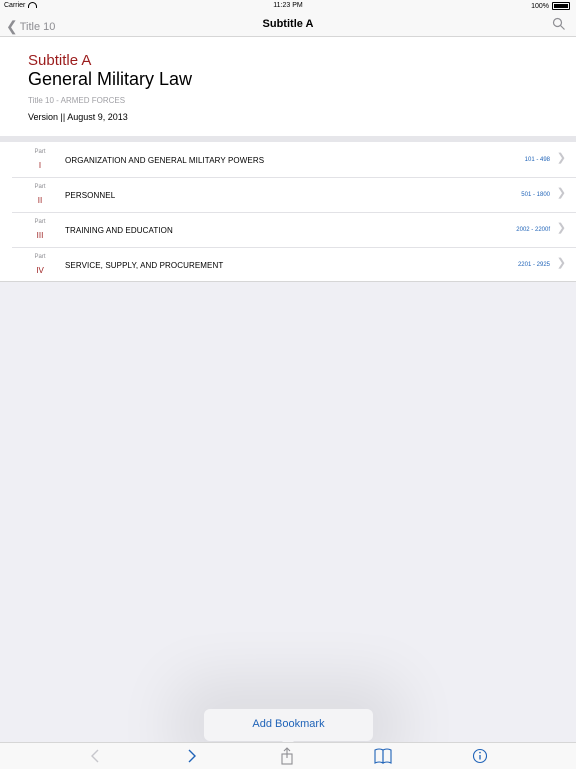  I want to click on navigation-bar: ❮ Title 10 Subtitle A, so click(288, 24).